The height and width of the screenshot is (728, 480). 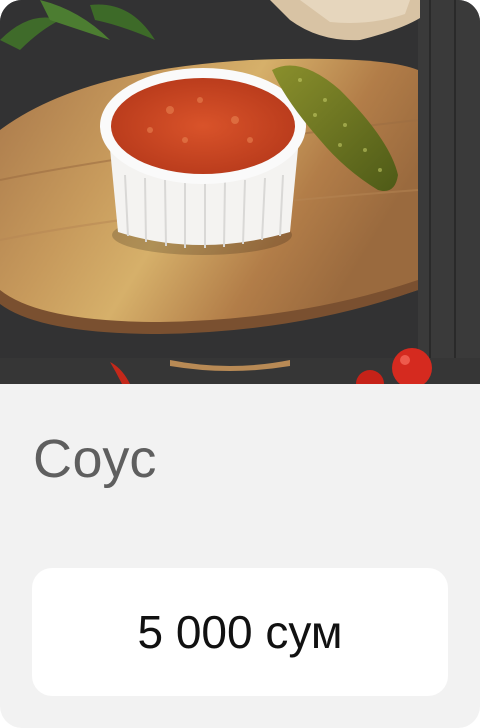 I want to click on price-label: 5 000 сум, so click(x=240, y=632).